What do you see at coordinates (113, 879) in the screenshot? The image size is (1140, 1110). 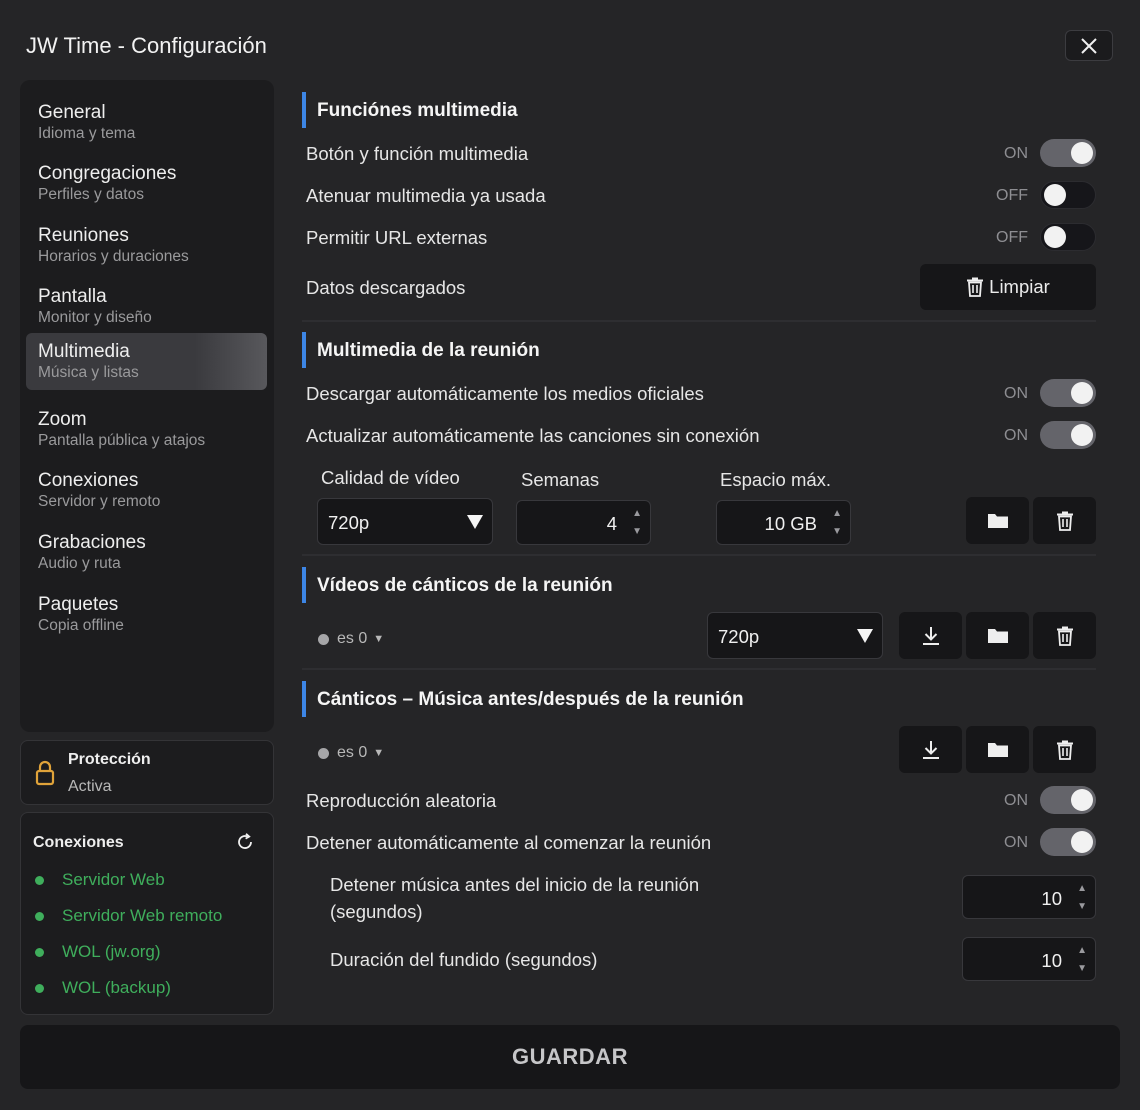 I see `connection-label: Servidor Web` at bounding box center [113, 879].